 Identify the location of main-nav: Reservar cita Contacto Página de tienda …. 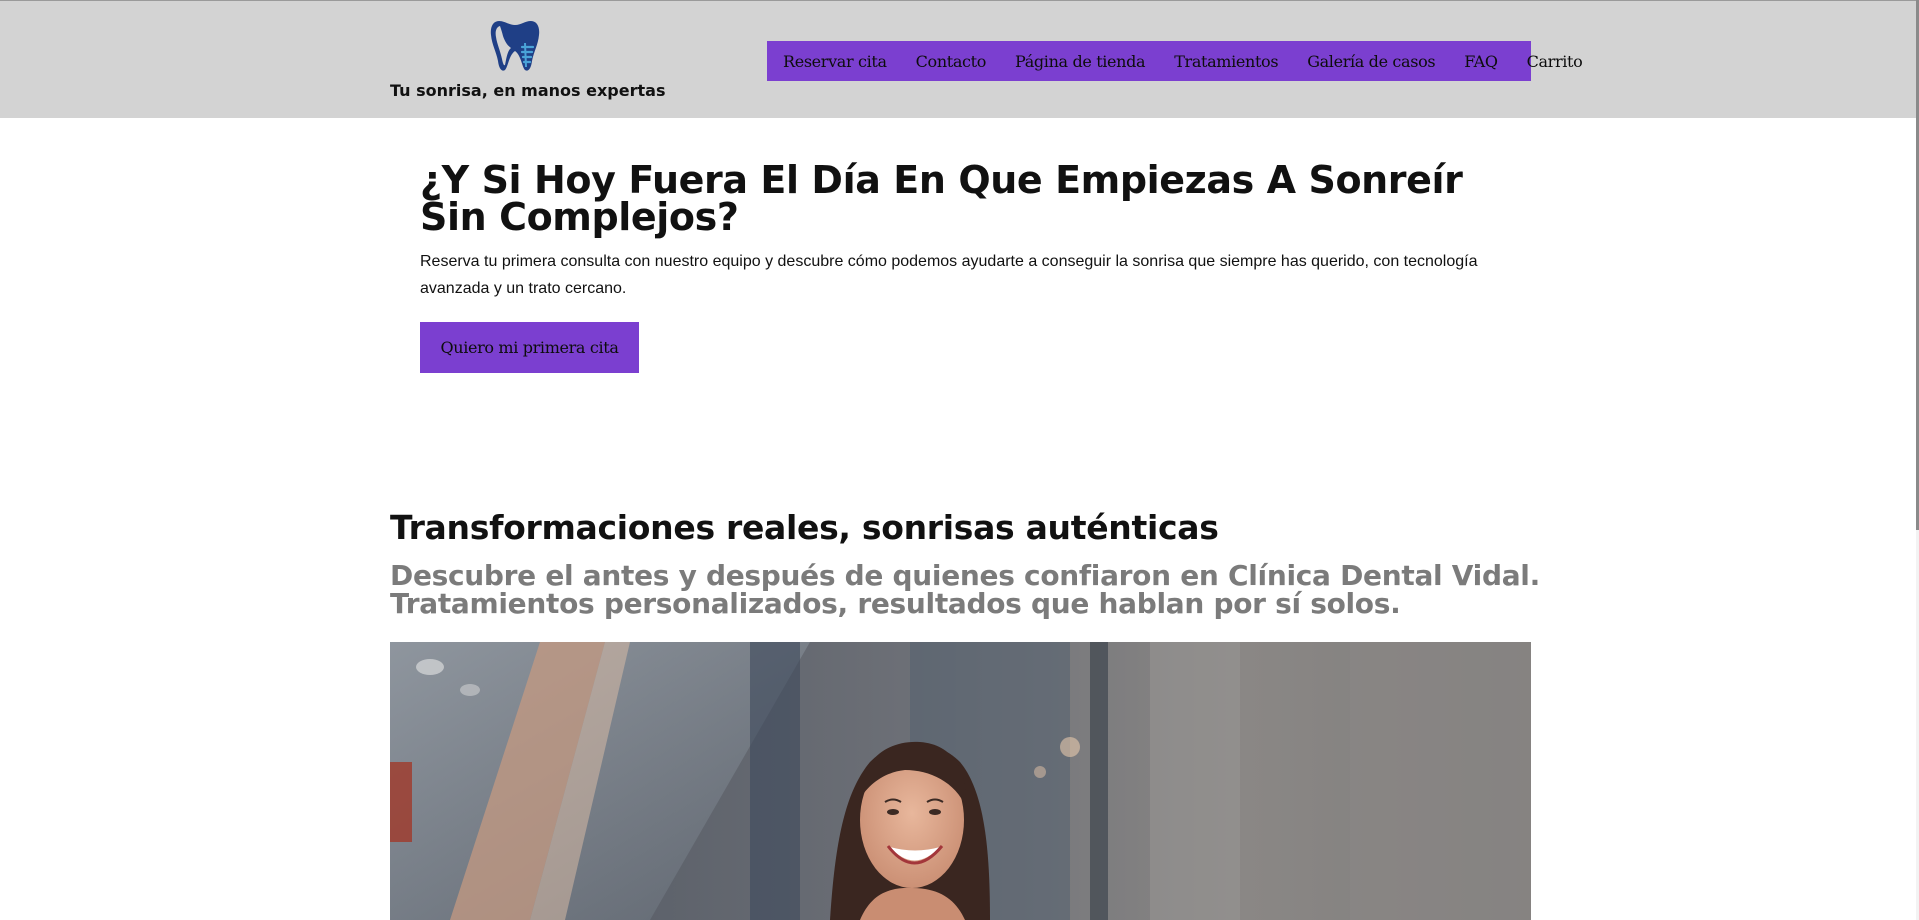
(1175, 61).